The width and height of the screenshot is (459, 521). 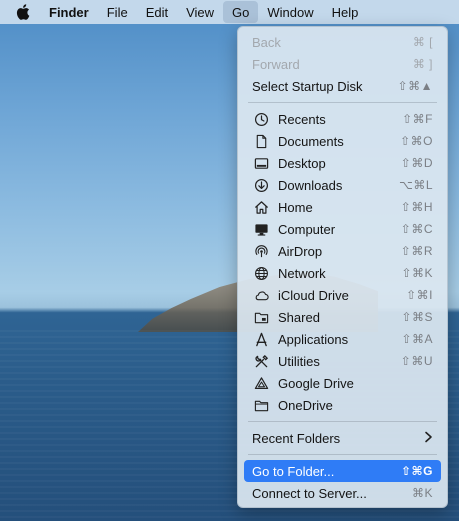 I want to click on shared-folder-icon, so click(x=261, y=317).